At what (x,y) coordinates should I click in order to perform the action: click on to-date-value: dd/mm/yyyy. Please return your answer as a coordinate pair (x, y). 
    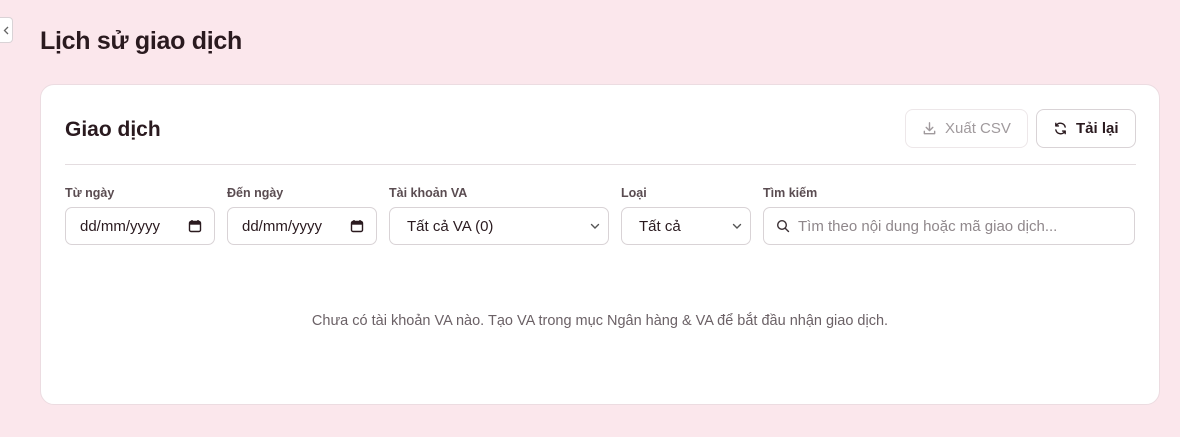
    Looking at the image, I should click on (282, 226).